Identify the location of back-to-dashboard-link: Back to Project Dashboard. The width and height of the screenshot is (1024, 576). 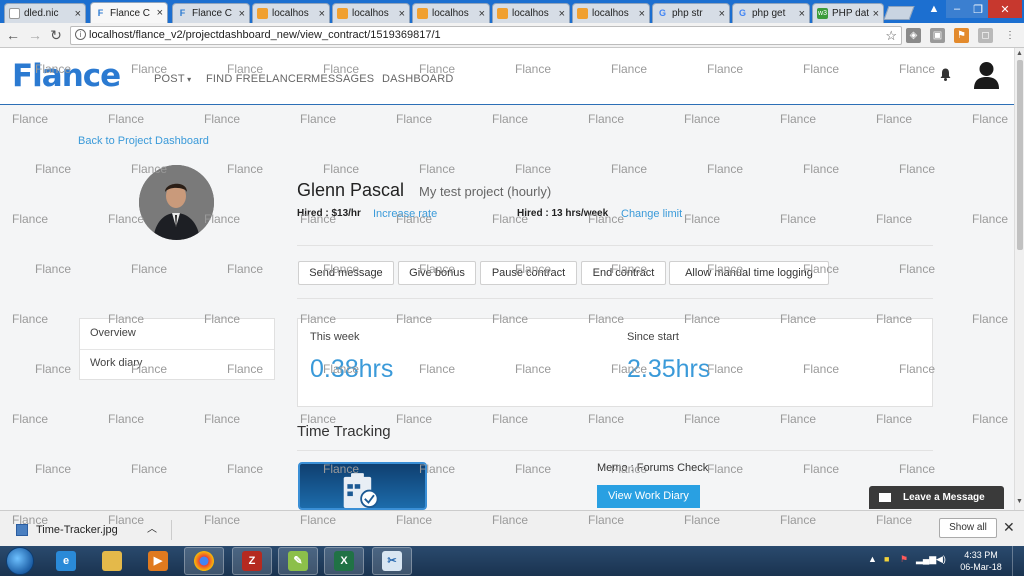
(143, 141).